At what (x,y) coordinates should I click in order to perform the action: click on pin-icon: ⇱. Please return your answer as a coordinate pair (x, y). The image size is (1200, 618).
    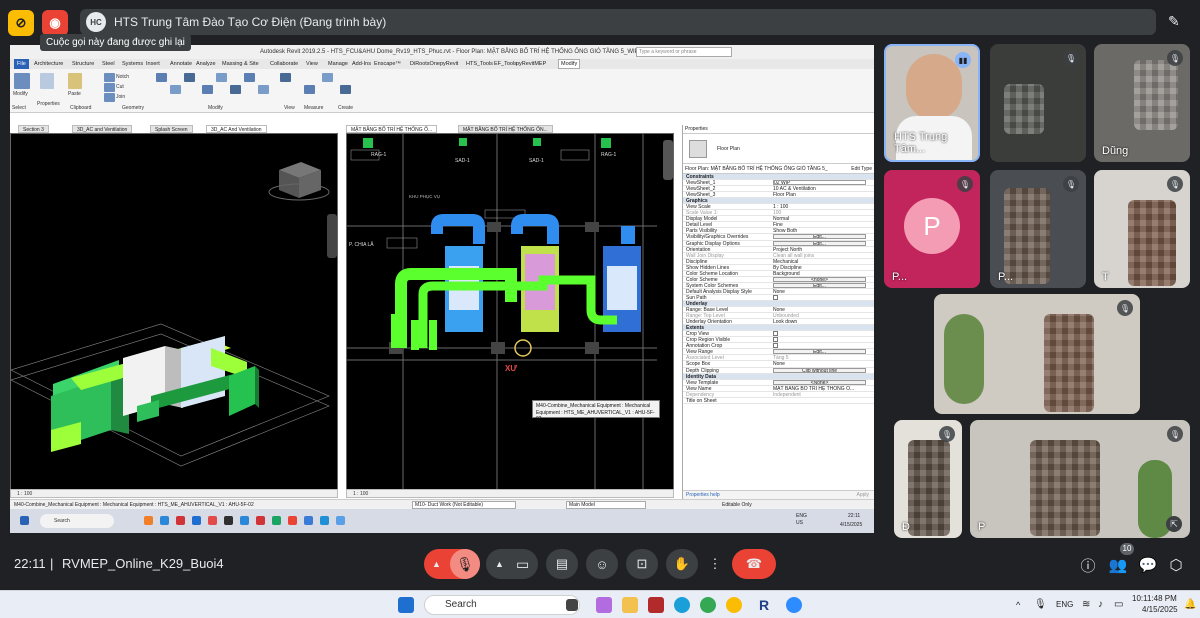
    Looking at the image, I should click on (1174, 524).